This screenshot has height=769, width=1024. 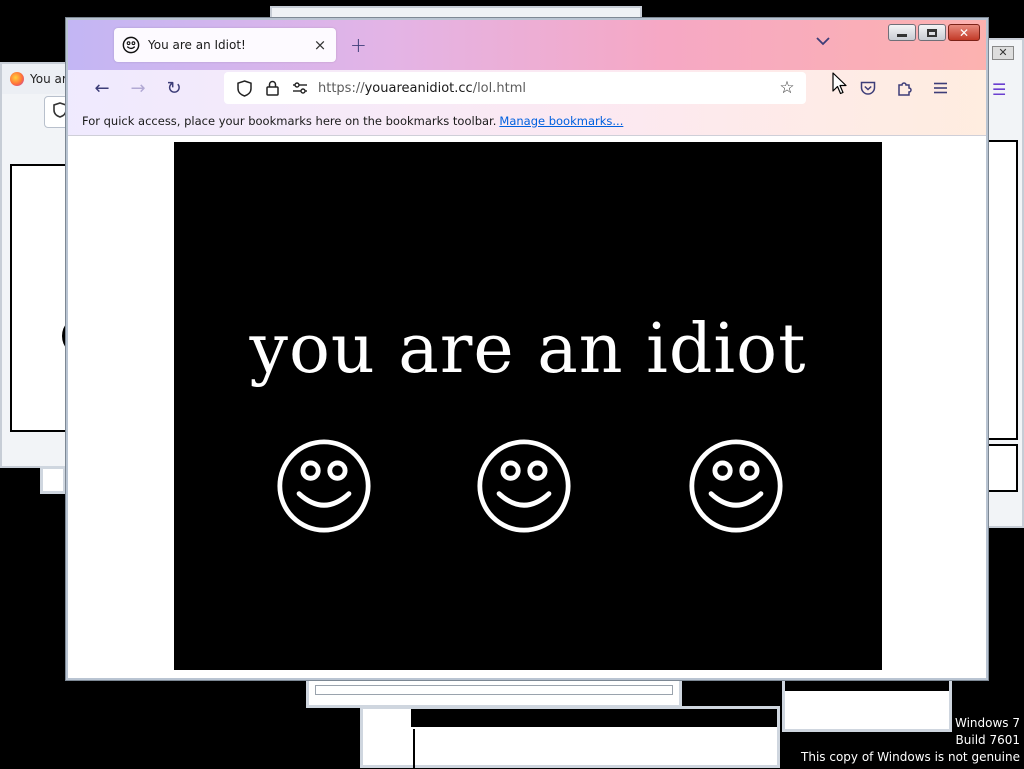 I want to click on chevron-down-icon, so click(x=823, y=41).